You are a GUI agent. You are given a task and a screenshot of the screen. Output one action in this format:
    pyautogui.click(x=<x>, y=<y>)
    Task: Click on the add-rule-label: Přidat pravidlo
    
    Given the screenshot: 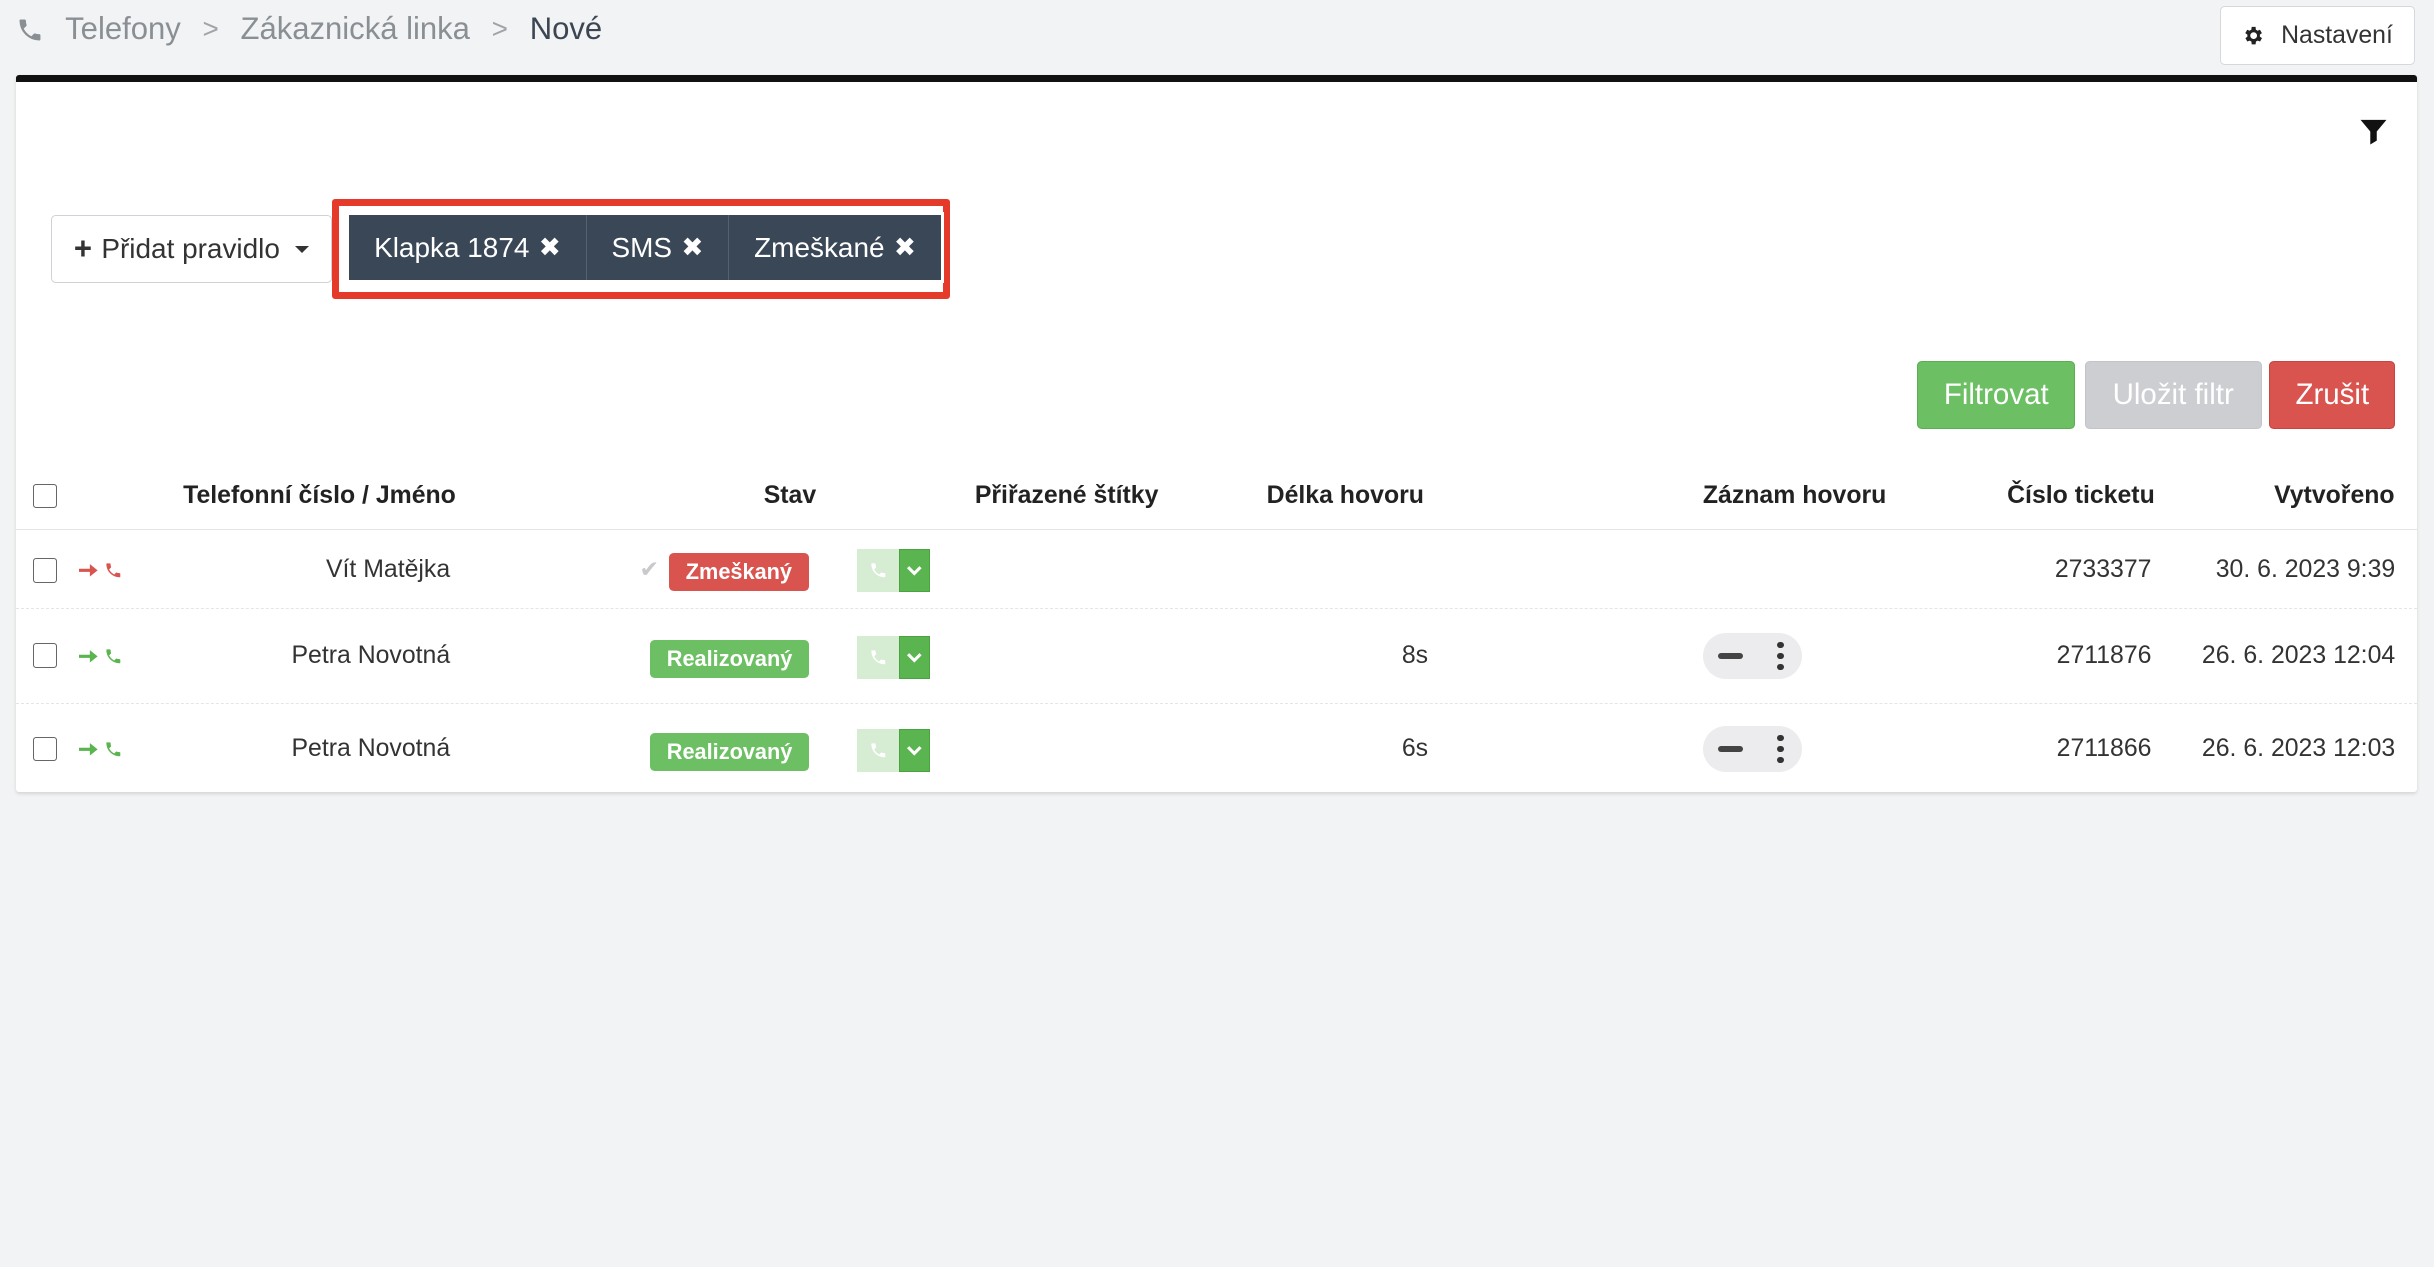 What is the action you would take?
    pyautogui.click(x=190, y=249)
    